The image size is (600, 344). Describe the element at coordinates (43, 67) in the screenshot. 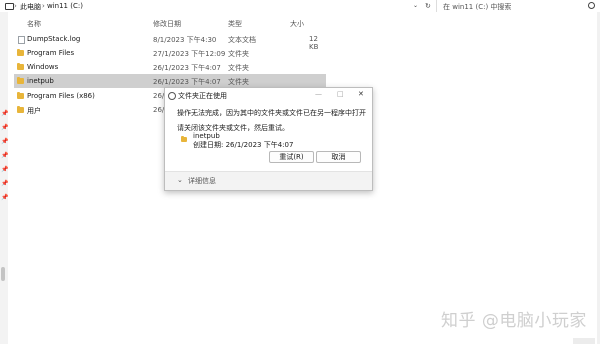

I see `file-name: Windows` at that location.